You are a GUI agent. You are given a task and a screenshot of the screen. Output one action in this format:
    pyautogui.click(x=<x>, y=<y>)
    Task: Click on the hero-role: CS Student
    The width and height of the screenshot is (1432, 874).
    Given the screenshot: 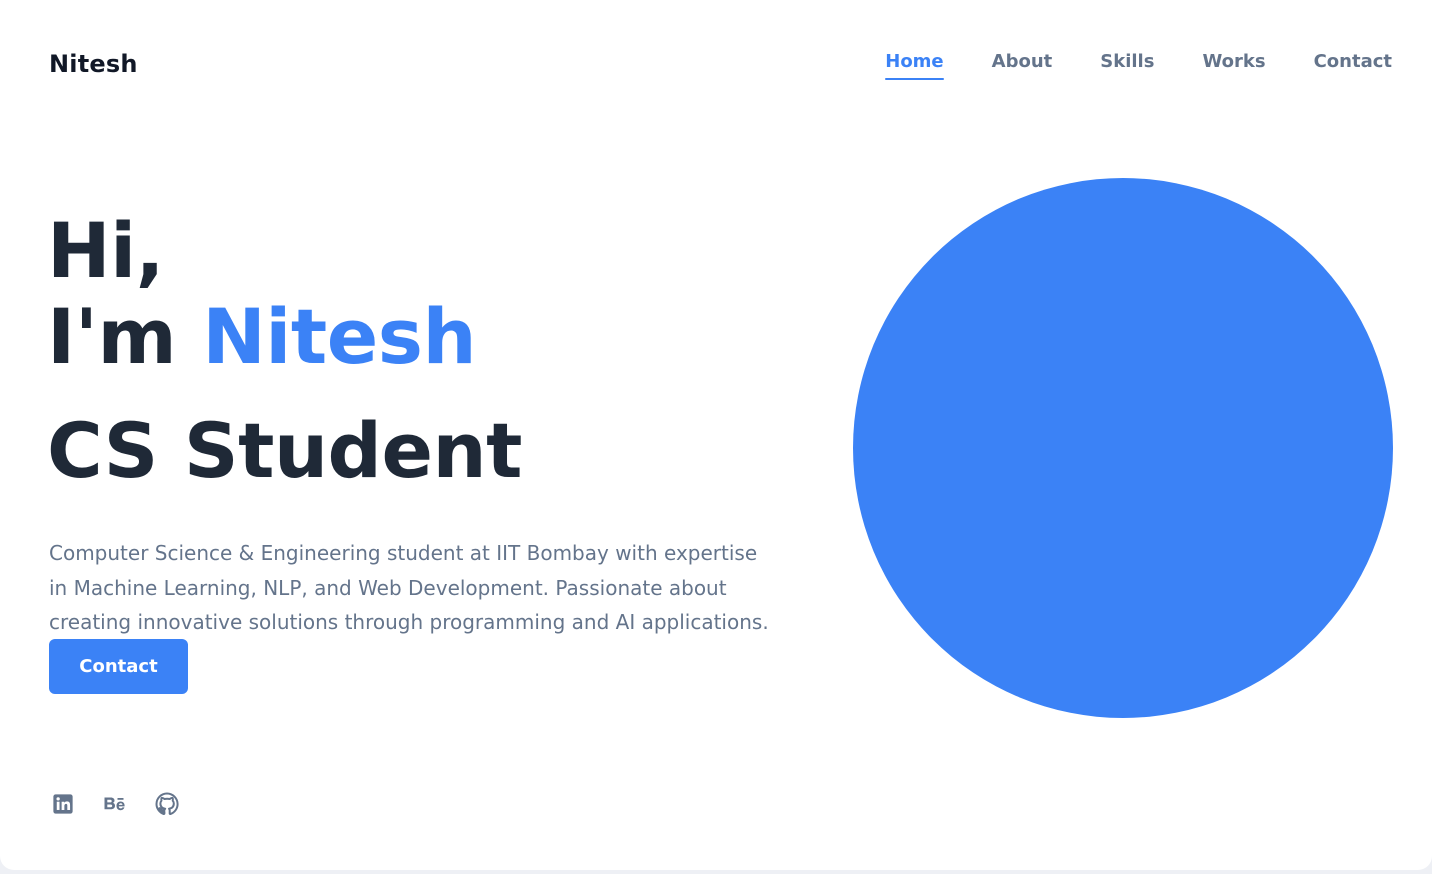 What is the action you would take?
    pyautogui.click(x=284, y=450)
    